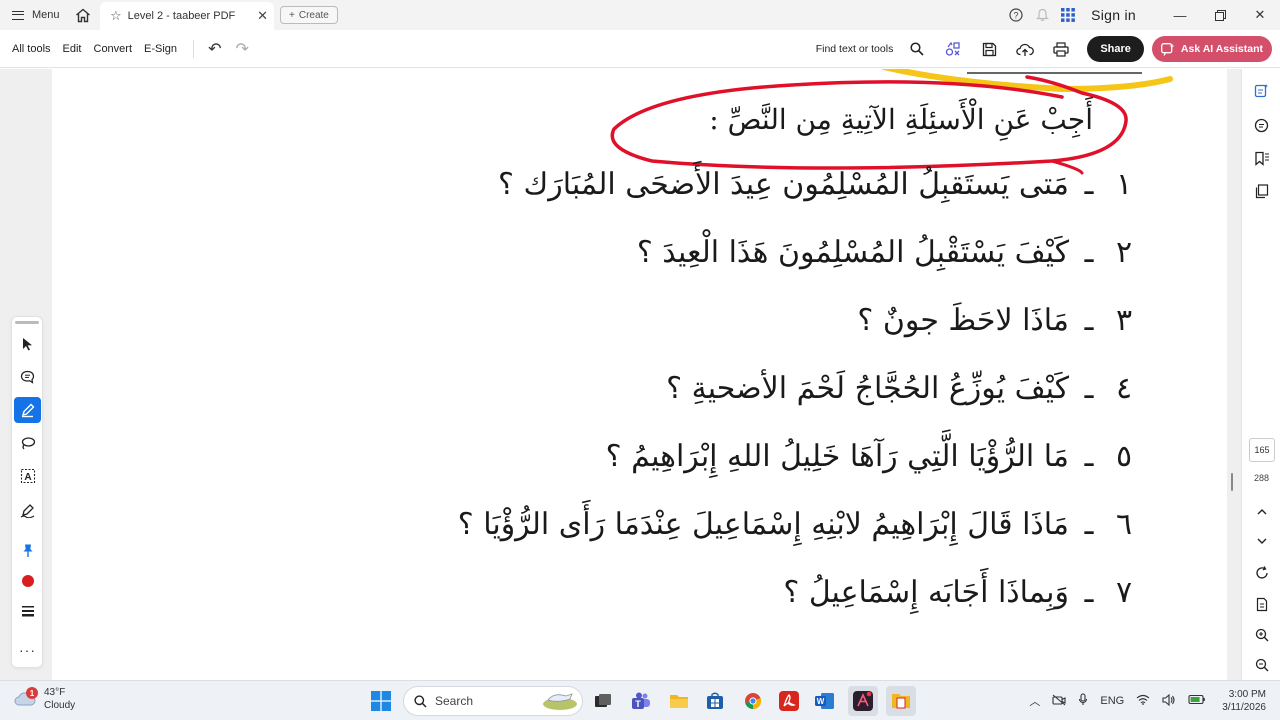 This screenshot has height=720, width=1280. What do you see at coordinates (753, 701) in the screenshot?
I see `chrome-icon` at bounding box center [753, 701].